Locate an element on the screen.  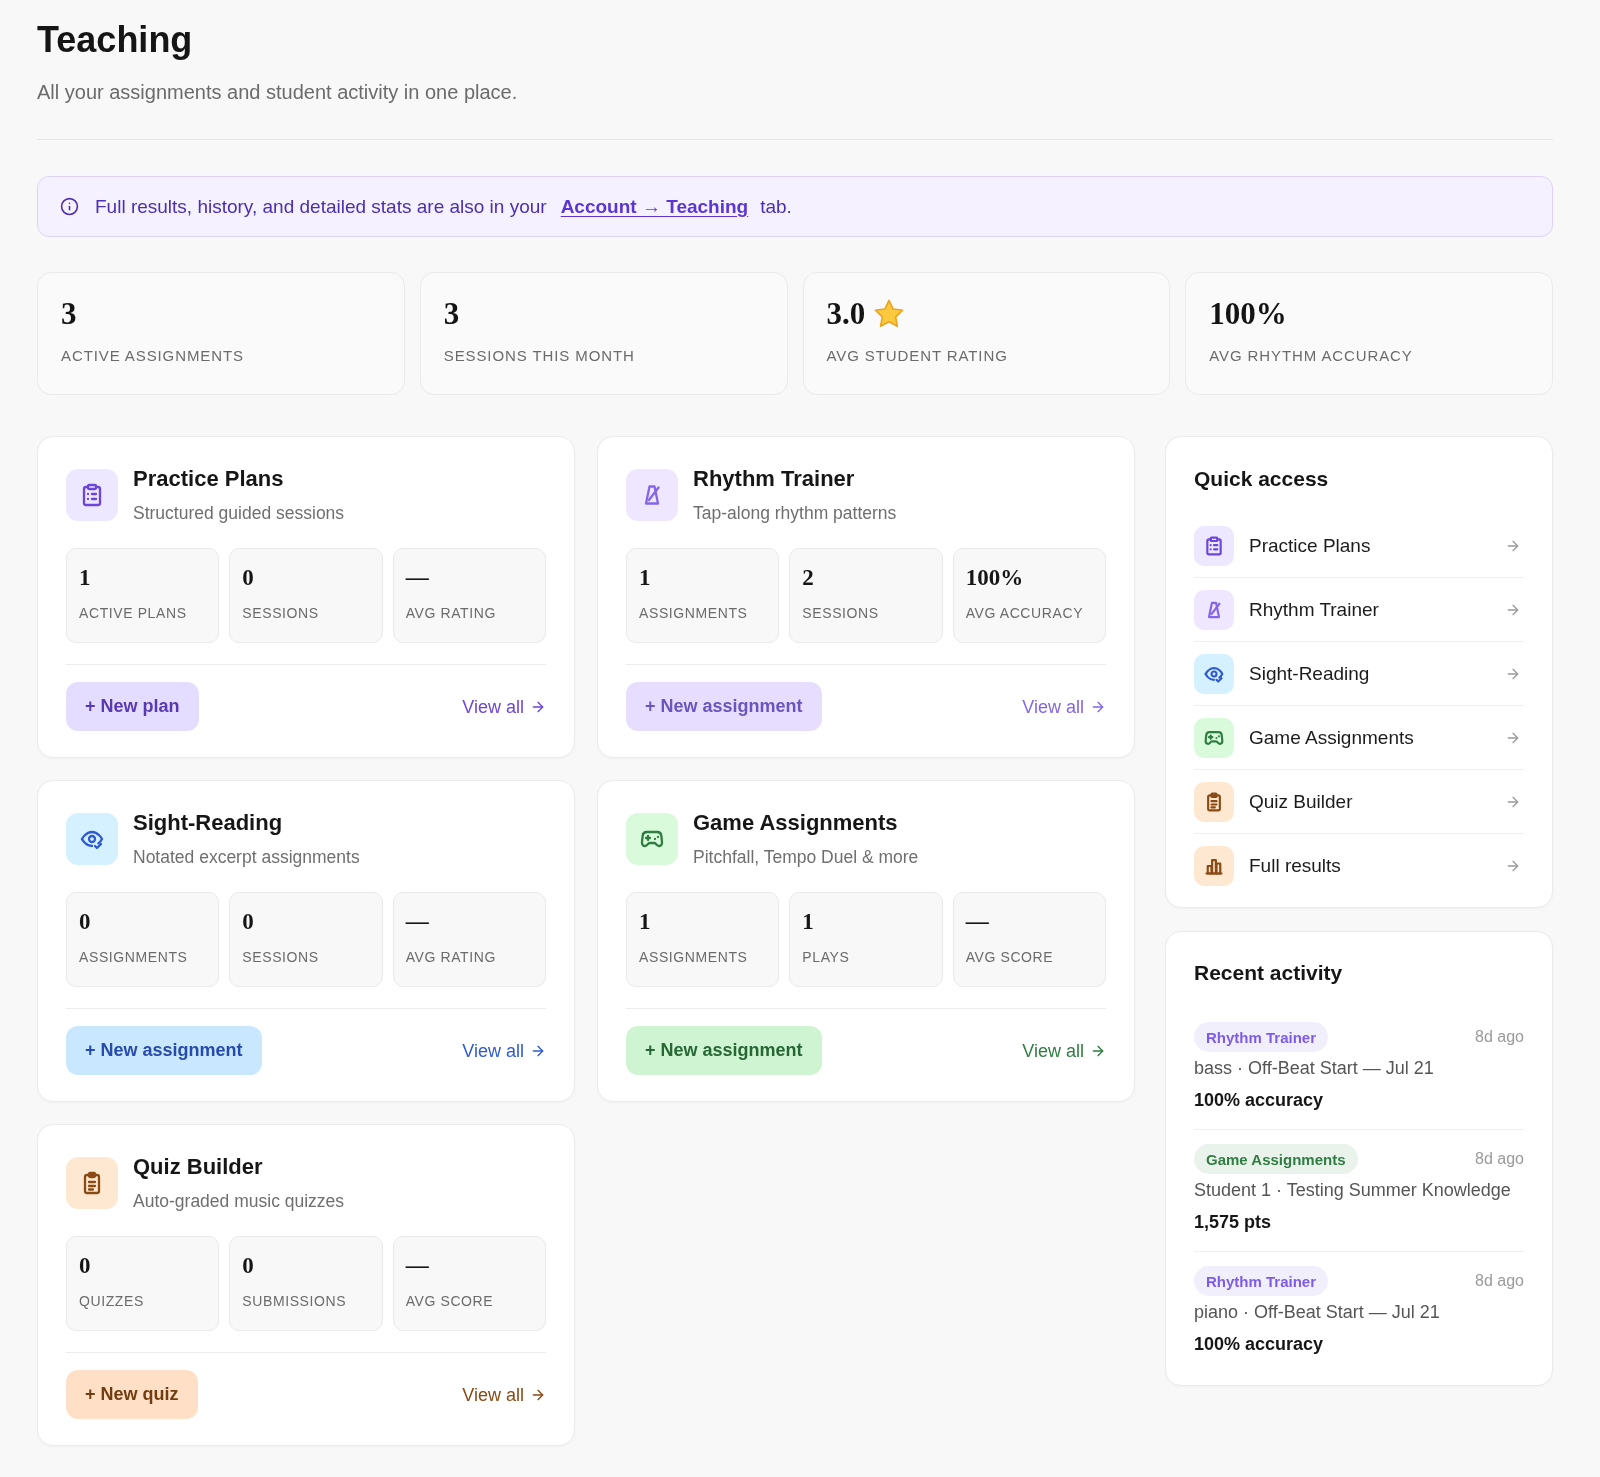
metric-value: 2 is located at coordinates (808, 578).